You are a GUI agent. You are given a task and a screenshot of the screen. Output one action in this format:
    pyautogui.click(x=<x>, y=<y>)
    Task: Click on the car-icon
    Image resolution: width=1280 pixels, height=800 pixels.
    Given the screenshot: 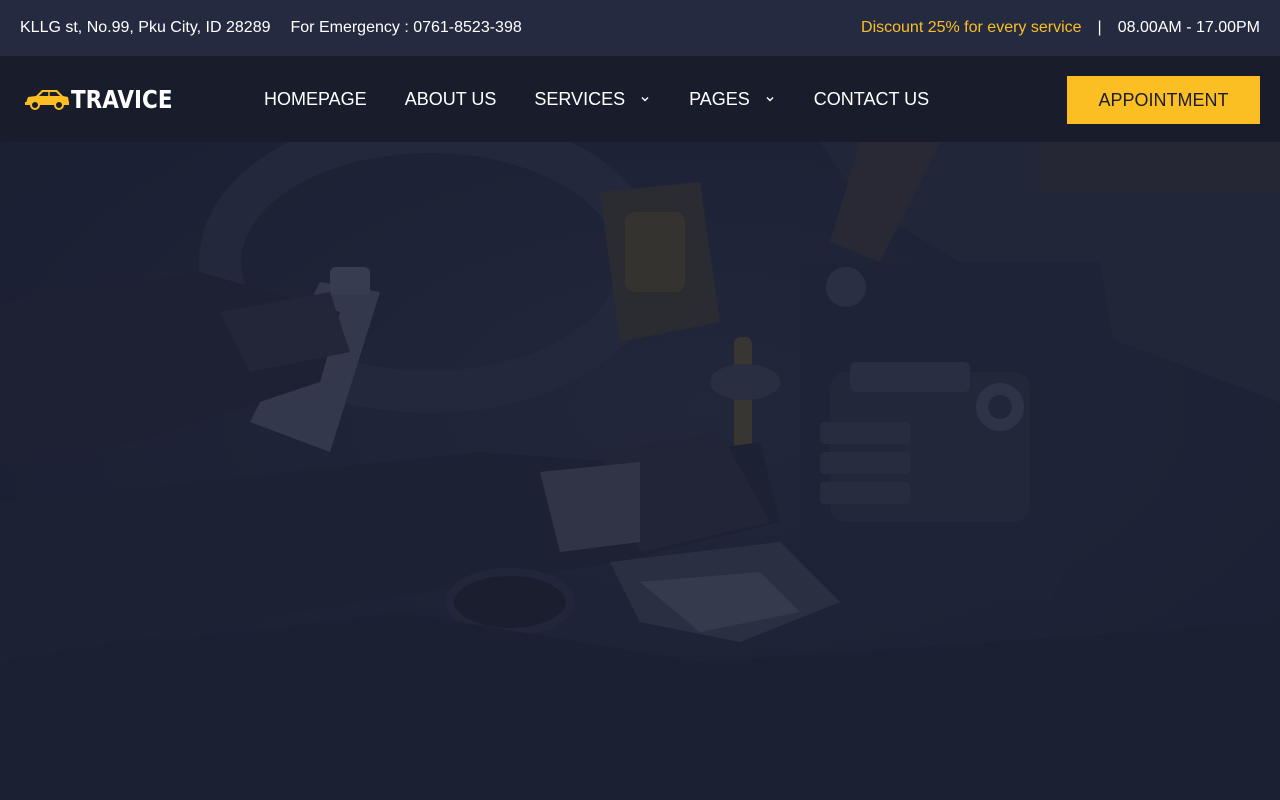 What is the action you would take?
    pyautogui.click(x=47, y=99)
    